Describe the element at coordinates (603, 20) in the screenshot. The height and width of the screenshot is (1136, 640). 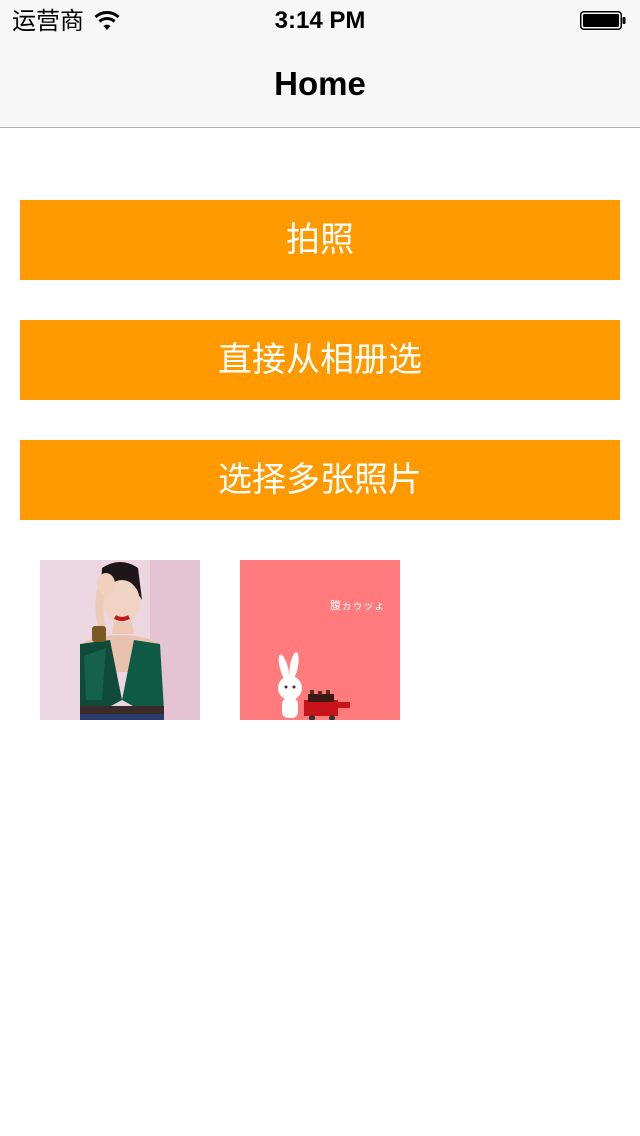
I see `battery-icon` at that location.